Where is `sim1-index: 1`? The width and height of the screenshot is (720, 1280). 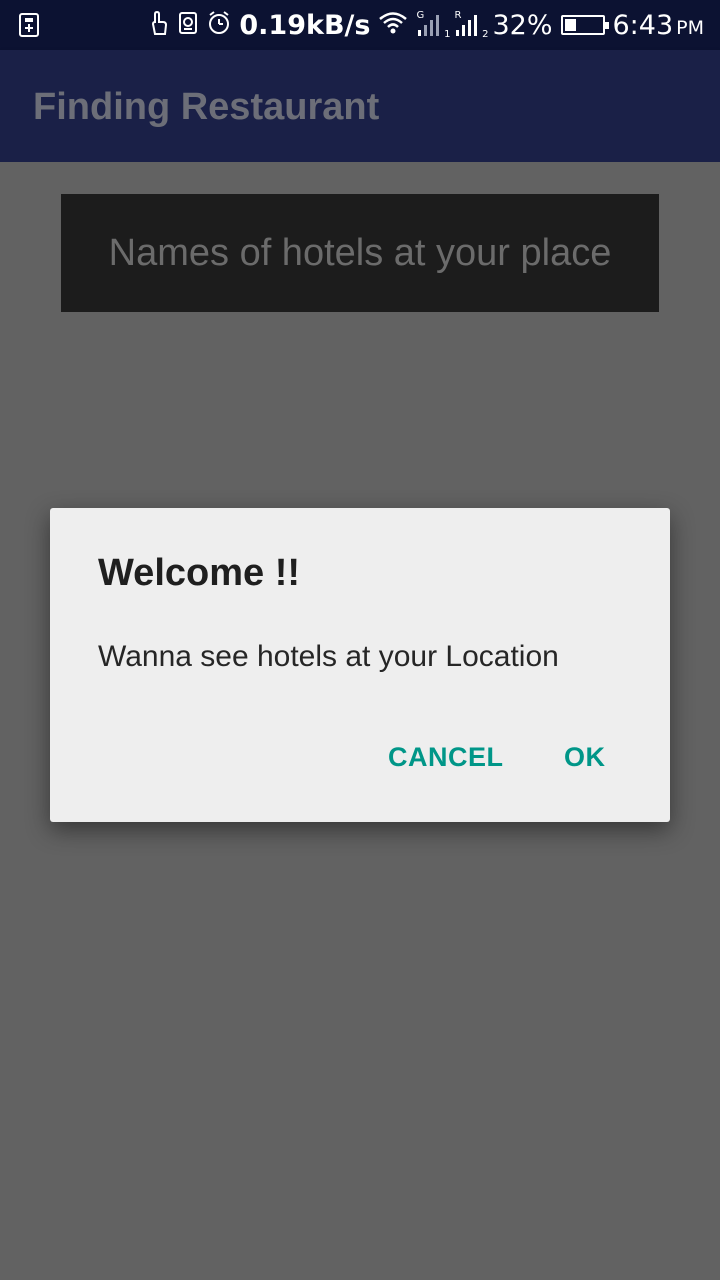
sim1-index: 1 is located at coordinates (447, 34).